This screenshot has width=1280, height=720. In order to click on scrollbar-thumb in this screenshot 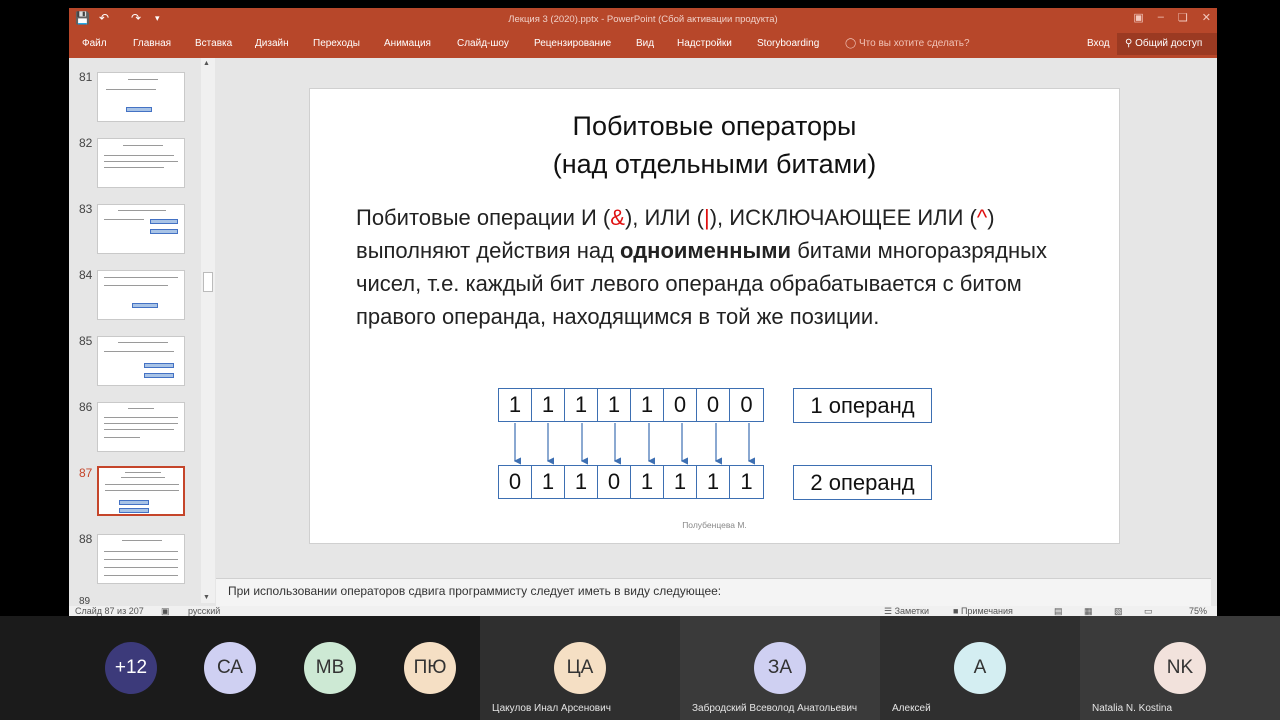, I will do `click(208, 282)`.